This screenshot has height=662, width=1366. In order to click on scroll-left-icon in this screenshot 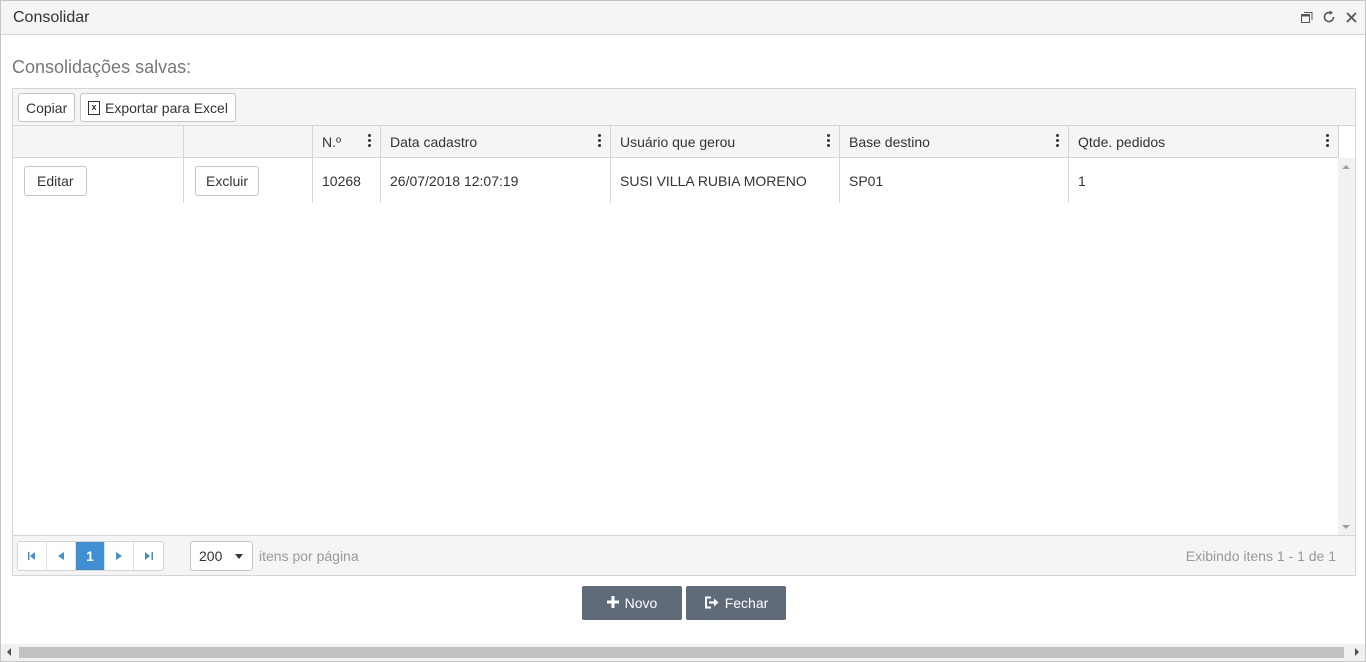, I will do `click(9, 652)`.